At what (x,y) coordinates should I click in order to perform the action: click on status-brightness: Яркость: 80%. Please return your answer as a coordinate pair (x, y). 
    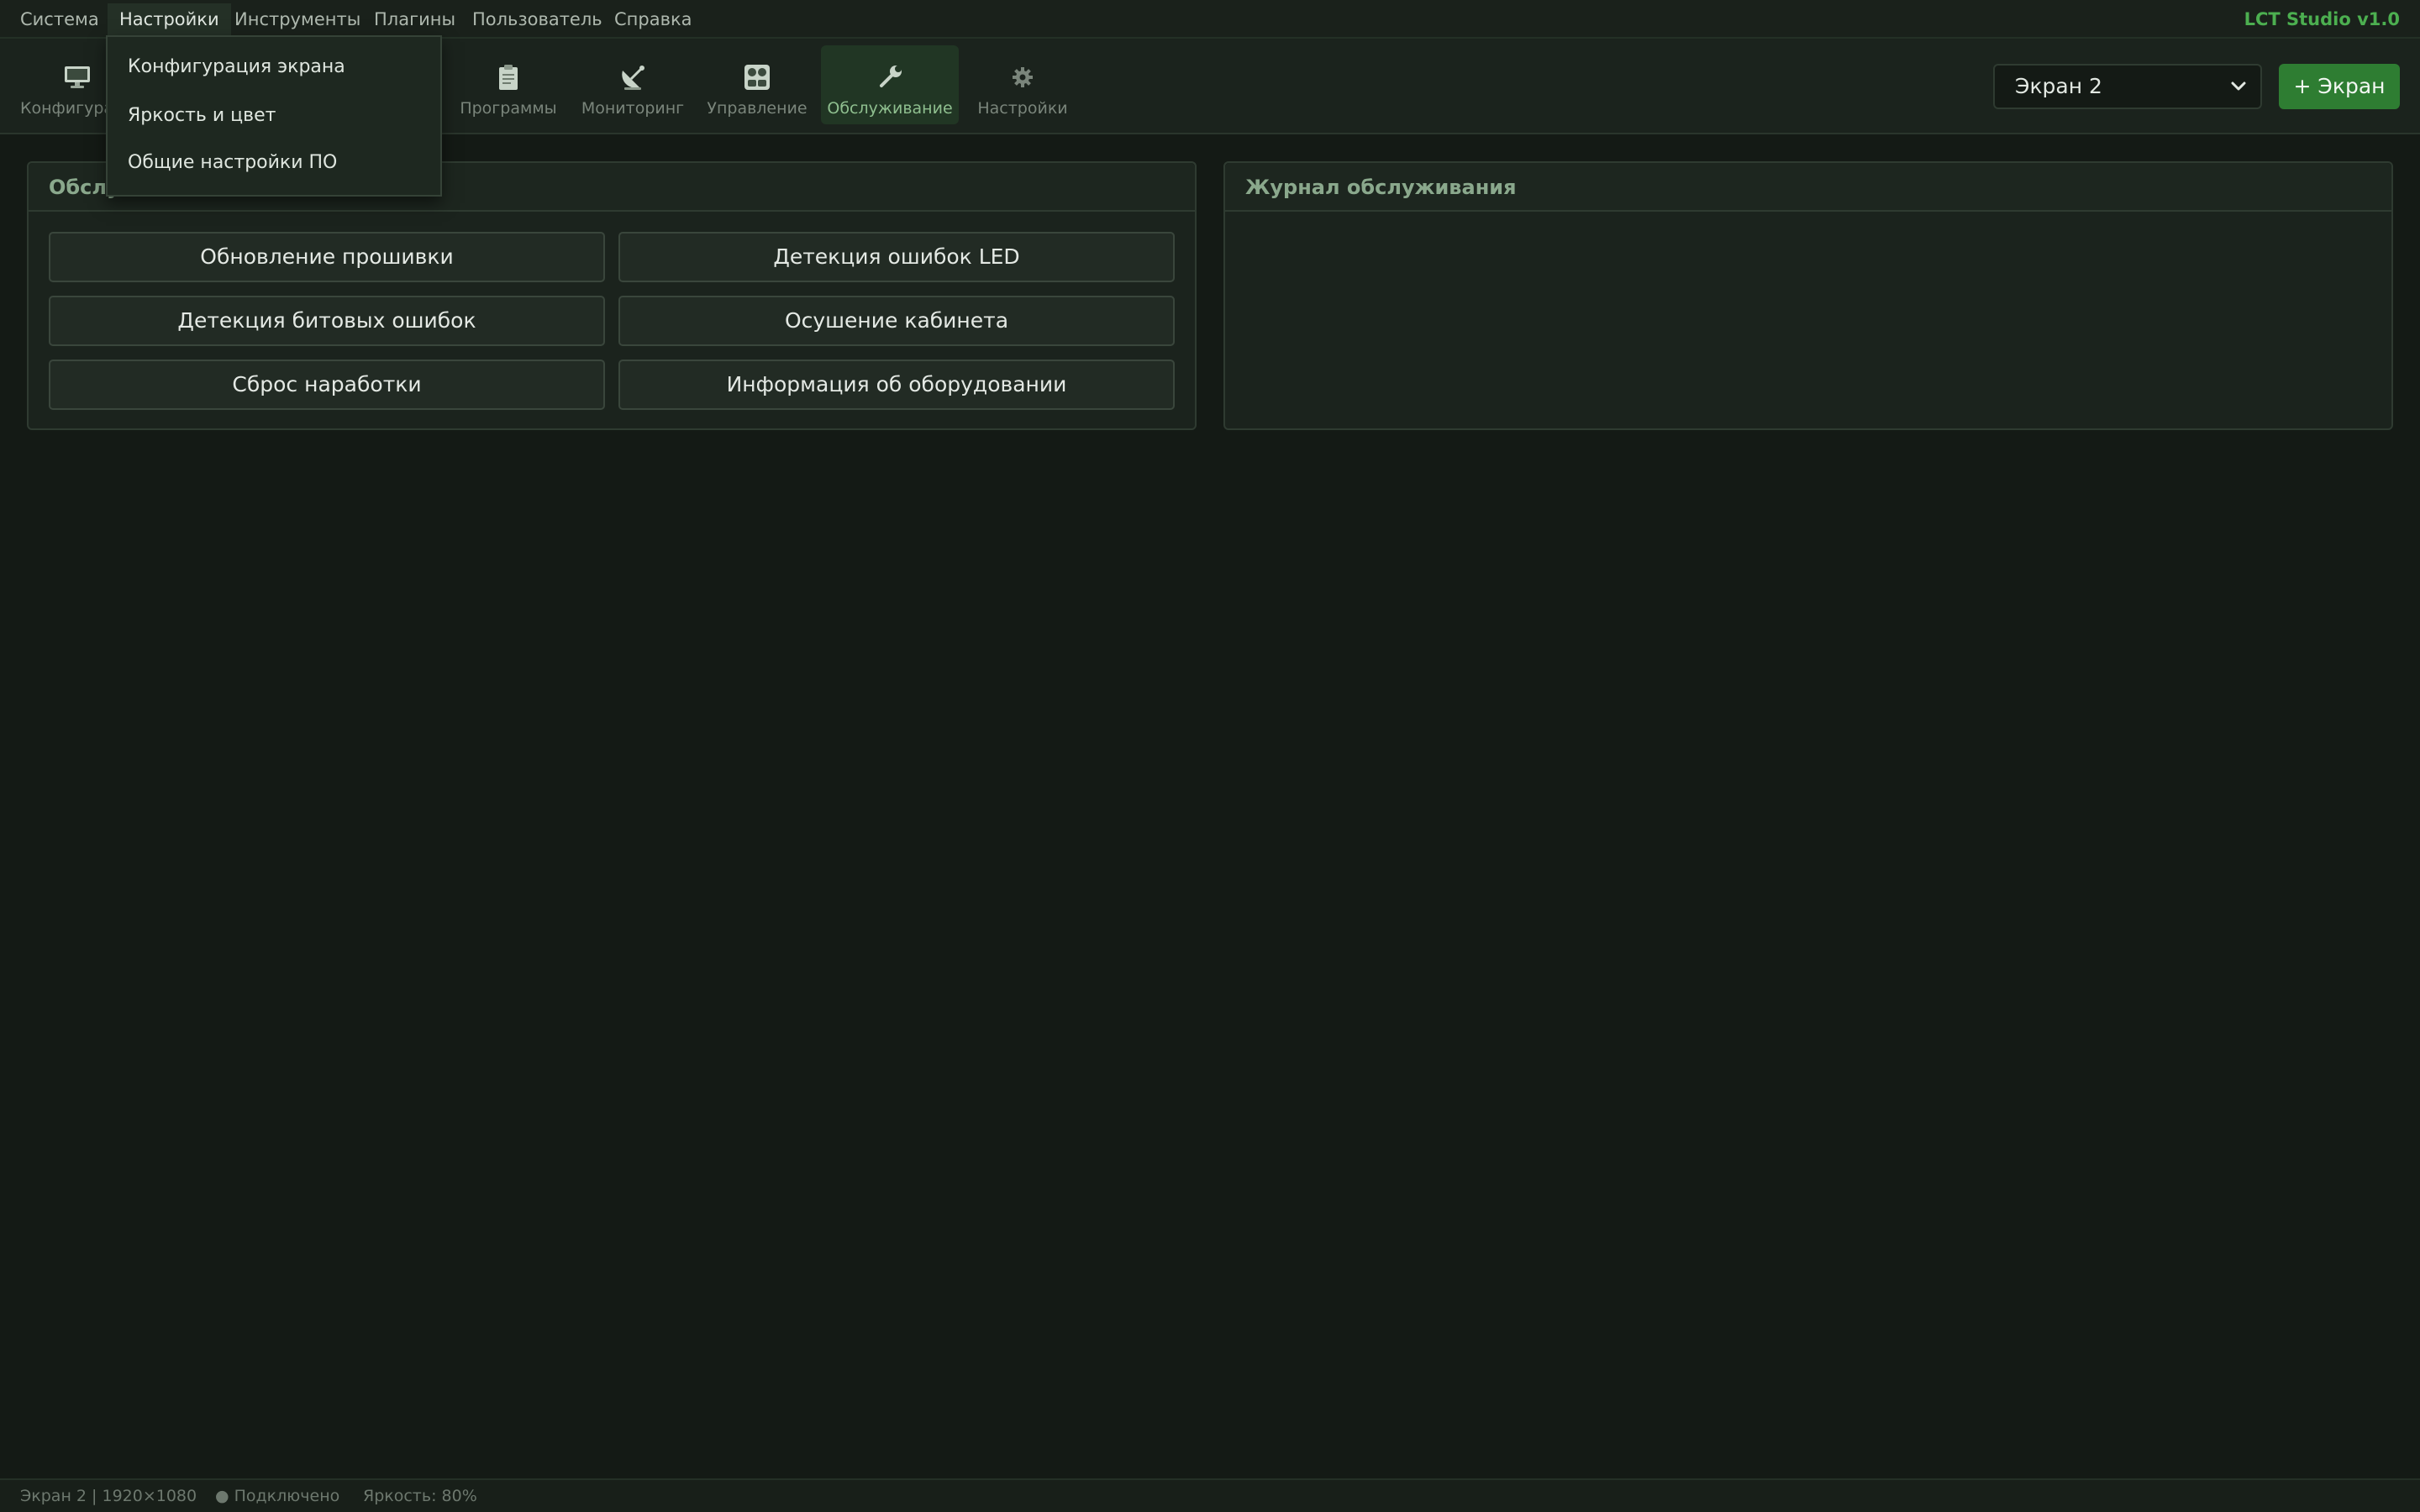
    Looking at the image, I should click on (420, 1496).